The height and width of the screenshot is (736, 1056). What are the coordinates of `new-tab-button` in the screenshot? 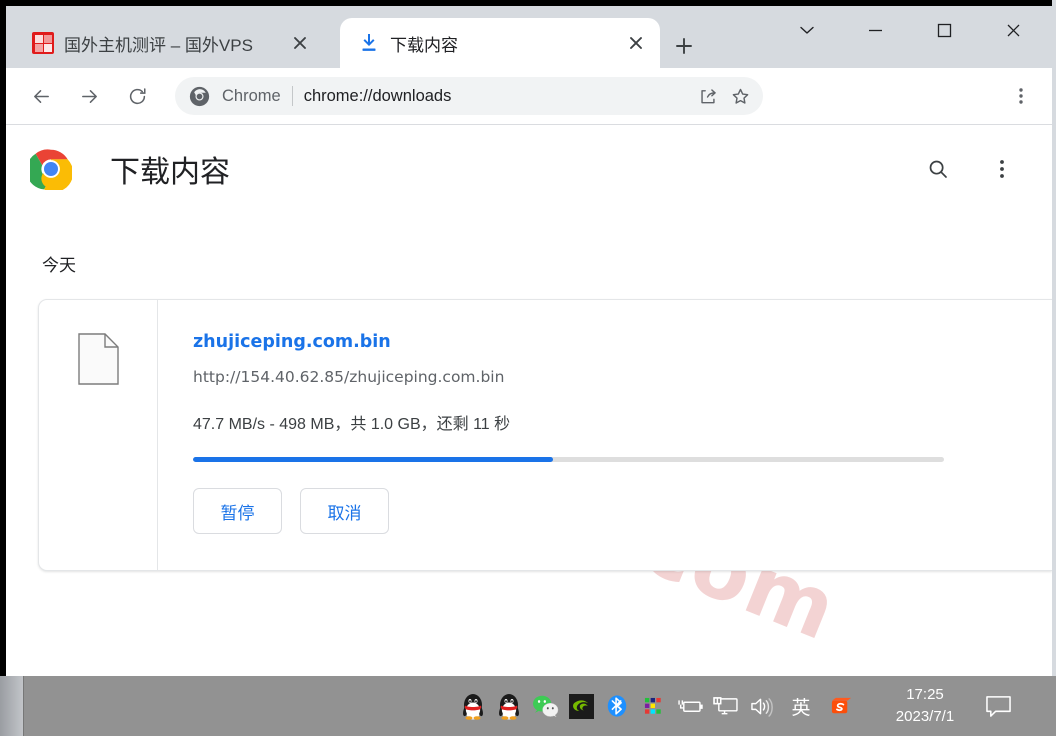 It's located at (684, 46).